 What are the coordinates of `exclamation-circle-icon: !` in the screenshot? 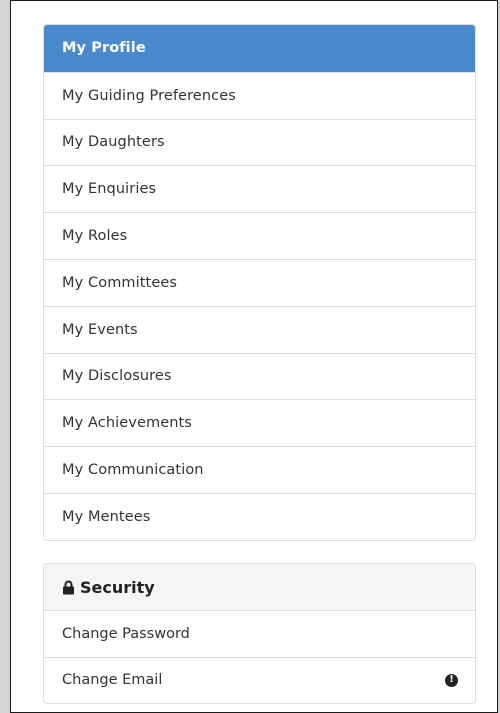 It's located at (451, 680).